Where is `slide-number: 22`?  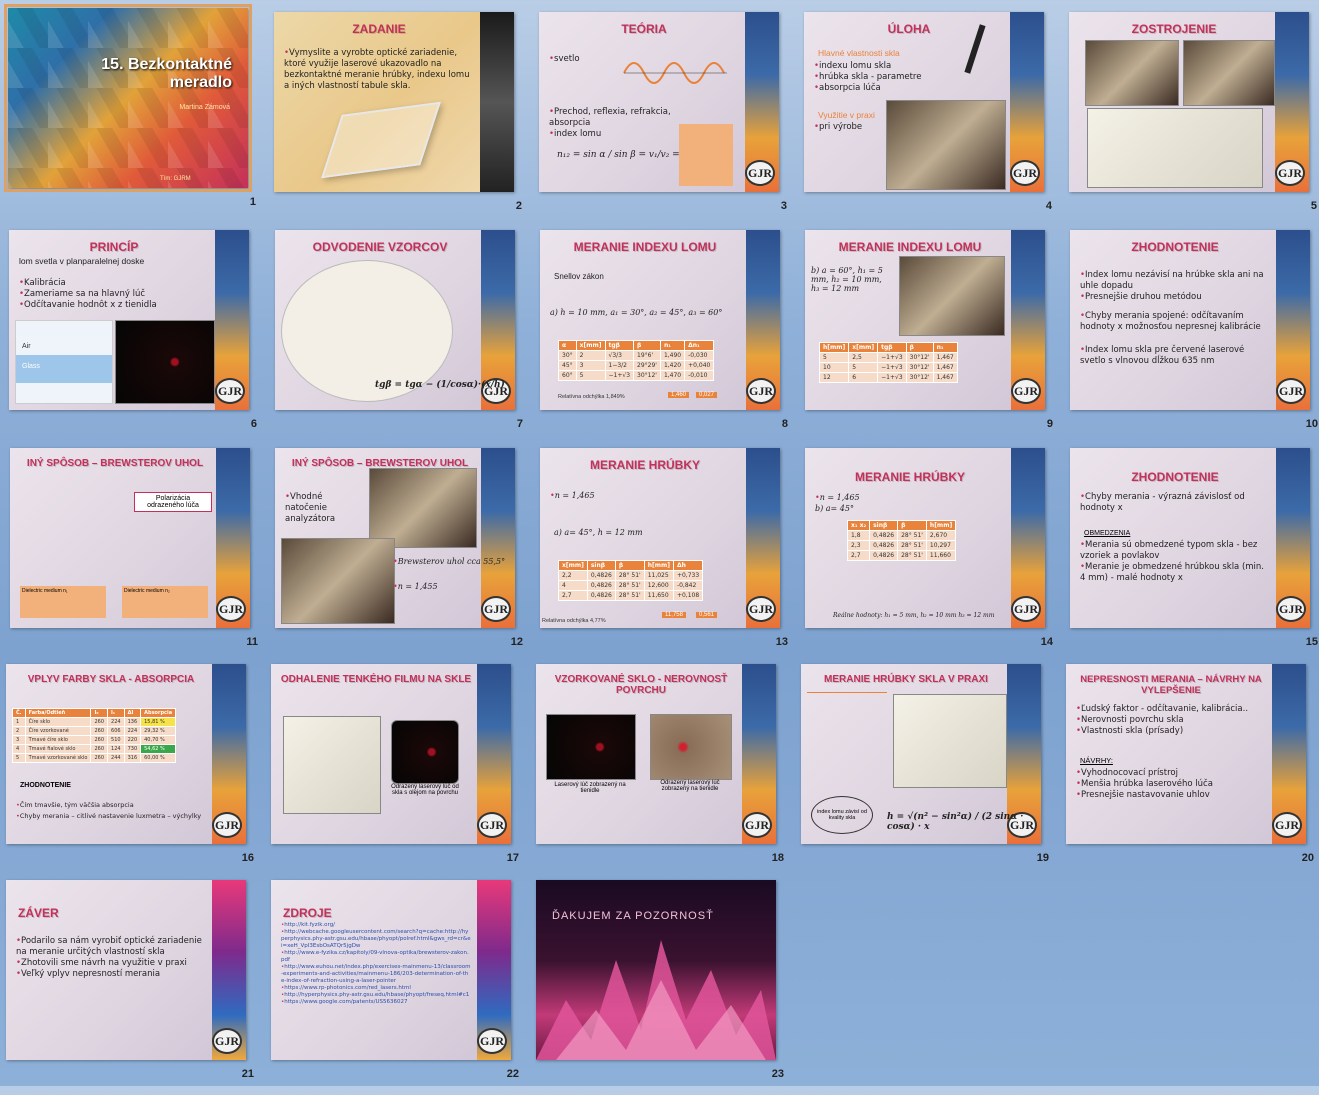 slide-number: 22 is located at coordinates (512, 1074).